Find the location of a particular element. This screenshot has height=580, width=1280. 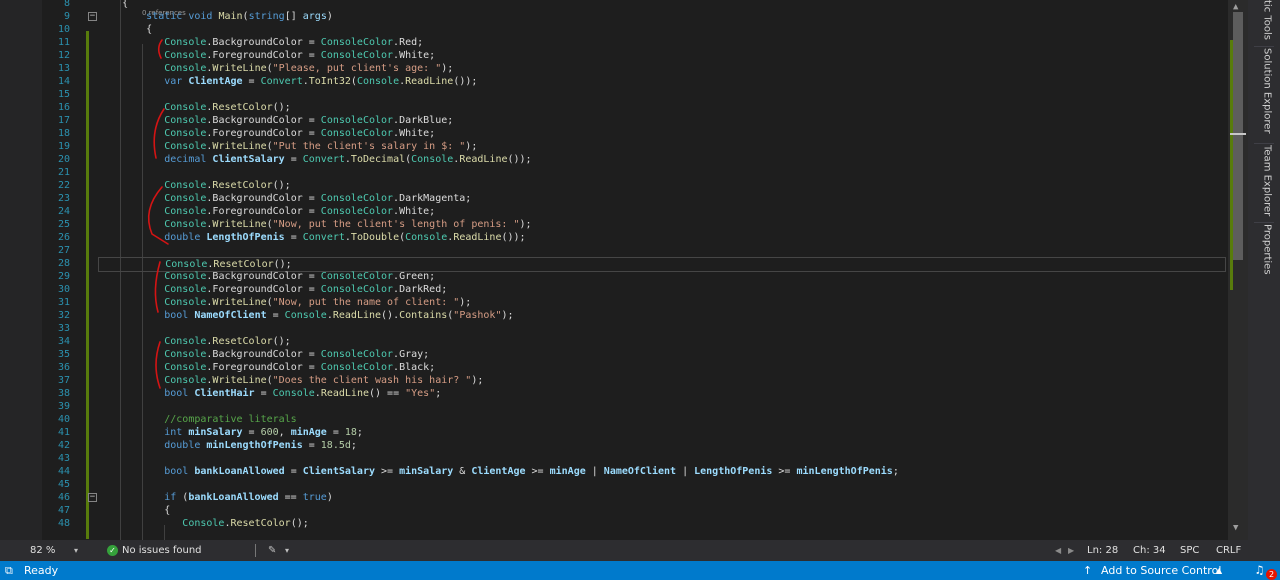

zoom-dropdown-icon: ▾ is located at coordinates (76, 550).